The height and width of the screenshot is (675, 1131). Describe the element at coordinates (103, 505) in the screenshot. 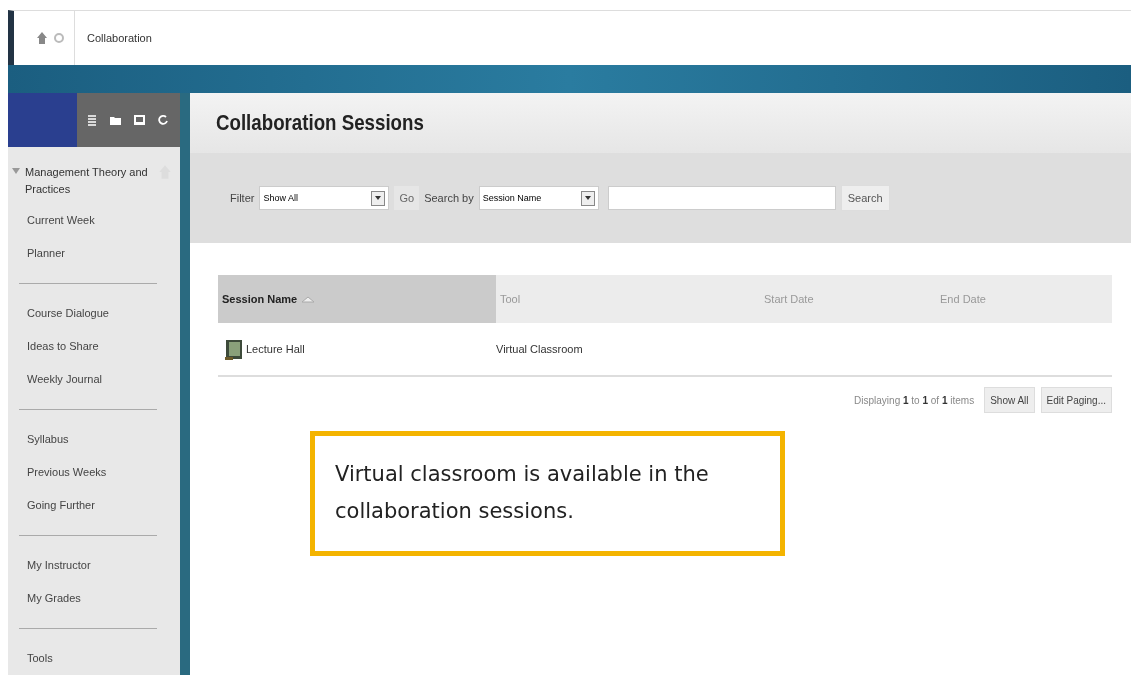

I see `menu-link: Going Further` at that location.